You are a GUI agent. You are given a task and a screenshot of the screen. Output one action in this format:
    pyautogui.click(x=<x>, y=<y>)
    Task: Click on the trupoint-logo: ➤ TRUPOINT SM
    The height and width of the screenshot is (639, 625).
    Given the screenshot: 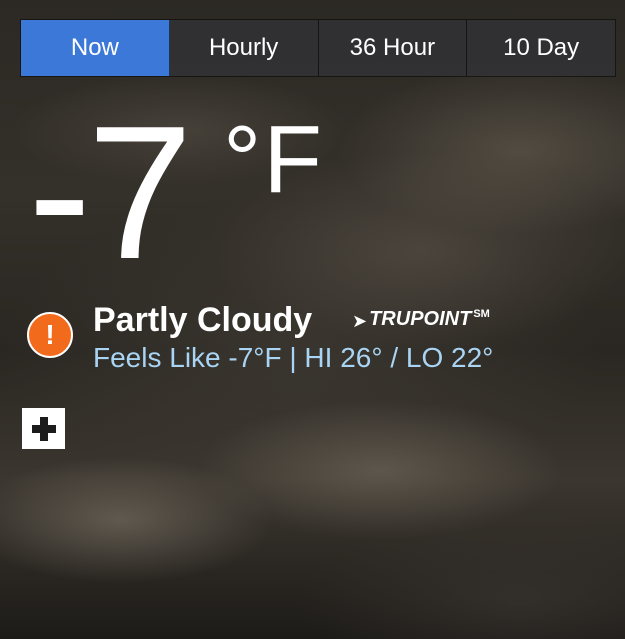 What is the action you would take?
    pyautogui.click(x=421, y=320)
    